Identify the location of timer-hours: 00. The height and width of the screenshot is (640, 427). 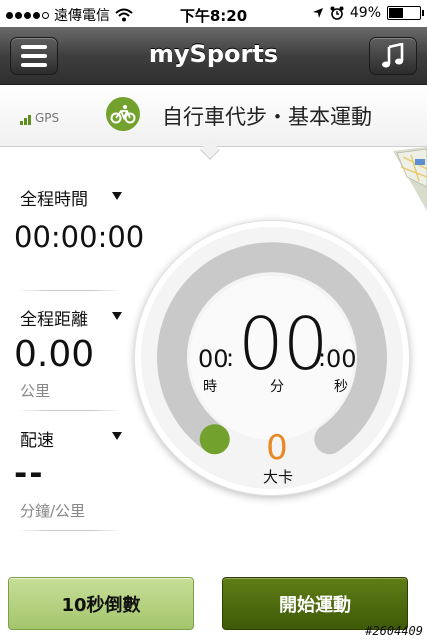
(213, 359).